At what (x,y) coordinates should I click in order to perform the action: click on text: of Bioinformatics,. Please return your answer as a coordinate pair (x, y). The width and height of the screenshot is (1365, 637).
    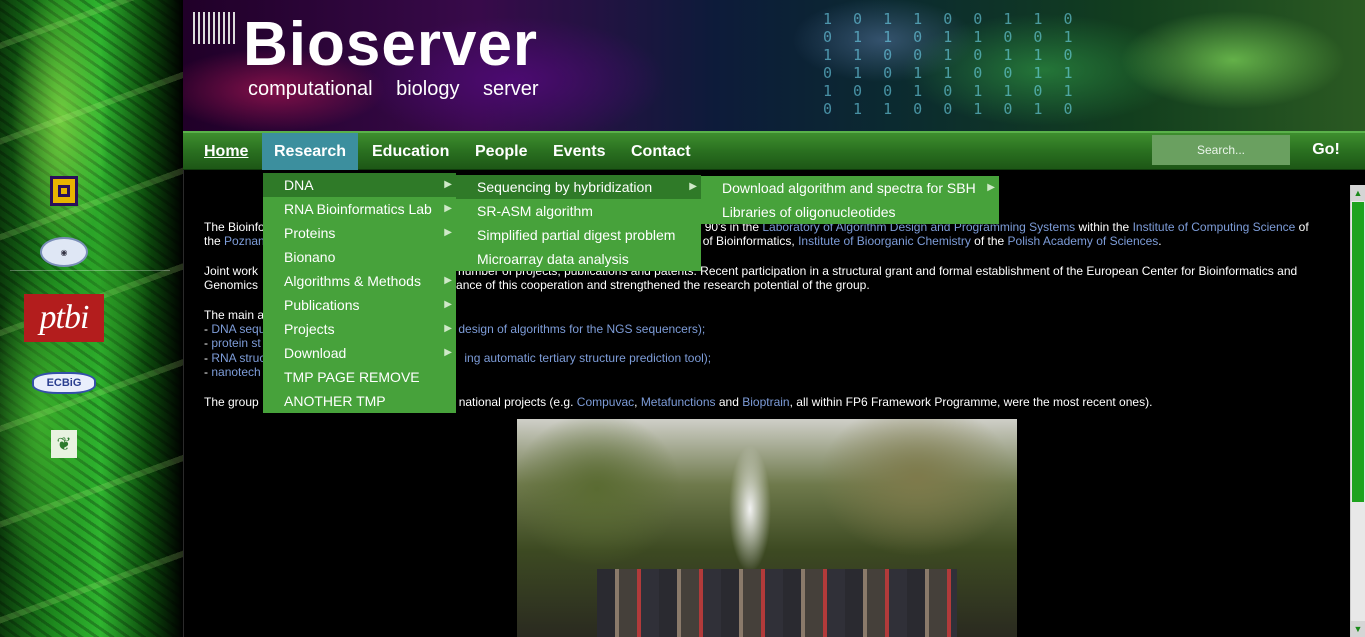
    Looking at the image, I should click on (750, 241).